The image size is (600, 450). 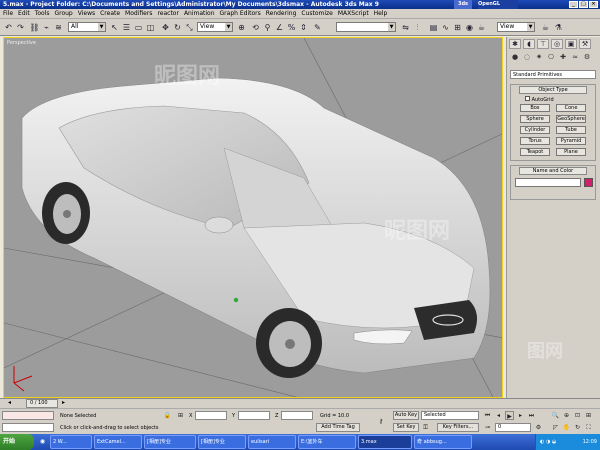 I want to click on shapes-icon: ◌, so click(x=527, y=57).